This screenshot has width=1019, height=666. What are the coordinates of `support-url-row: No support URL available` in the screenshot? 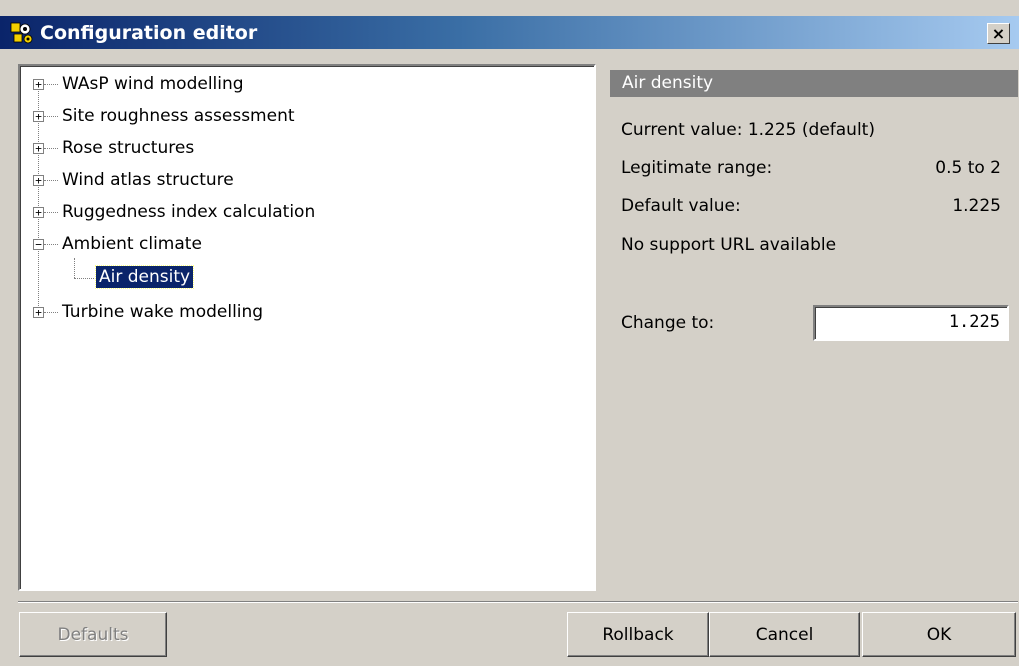 It's located at (811, 245).